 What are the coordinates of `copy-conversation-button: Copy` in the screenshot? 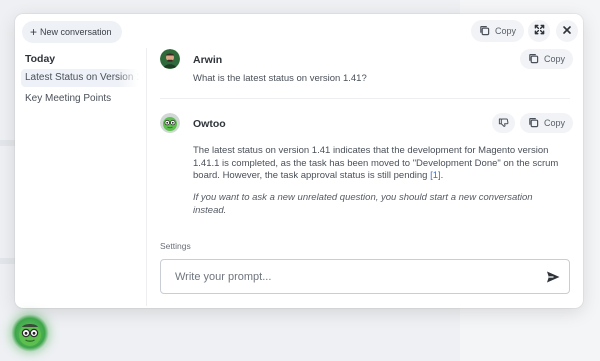 It's located at (498, 31).